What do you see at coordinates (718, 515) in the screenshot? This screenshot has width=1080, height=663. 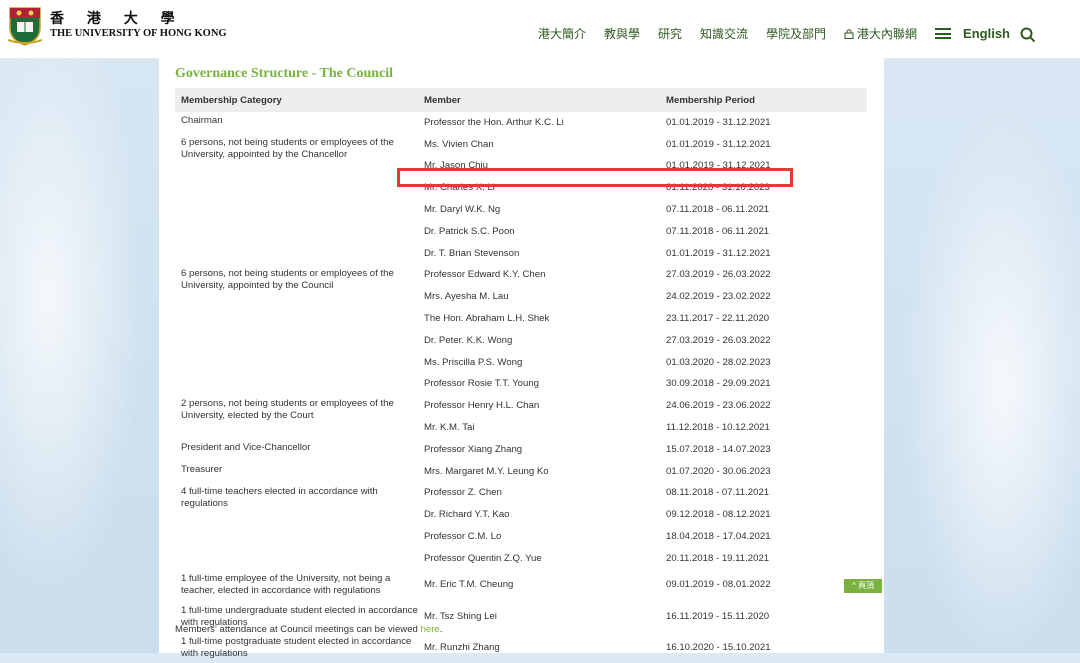 I see `cell-period: 09.12.2018 - 08.12.2021` at bounding box center [718, 515].